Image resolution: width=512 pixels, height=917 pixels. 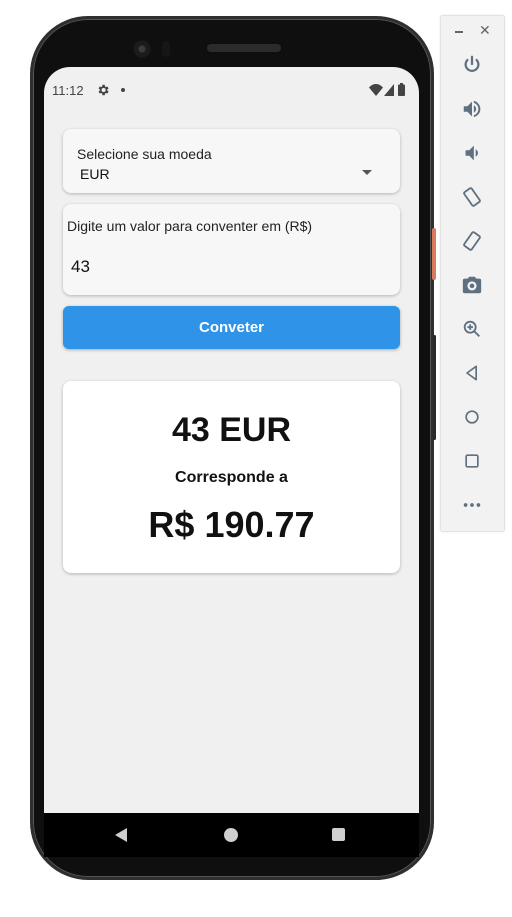 What do you see at coordinates (472, 241) in the screenshot?
I see `rotate-right-icon` at bounding box center [472, 241].